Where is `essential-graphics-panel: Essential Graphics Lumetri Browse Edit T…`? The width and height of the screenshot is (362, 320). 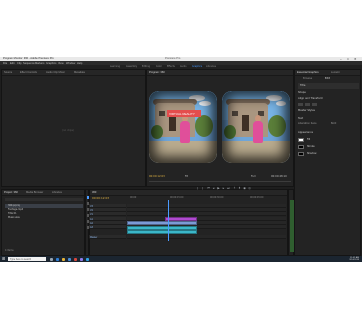
essential-graphics-panel: Essential Graphics Lumetri Browse Edit T… is located at coordinates (327, 162).